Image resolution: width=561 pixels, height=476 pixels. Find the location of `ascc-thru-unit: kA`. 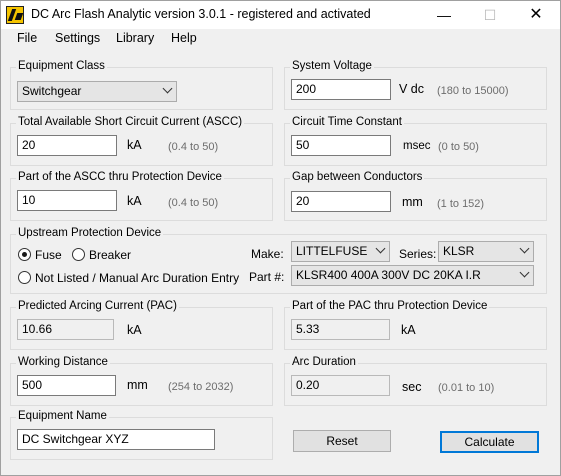

ascc-thru-unit: kA is located at coordinates (134, 201).